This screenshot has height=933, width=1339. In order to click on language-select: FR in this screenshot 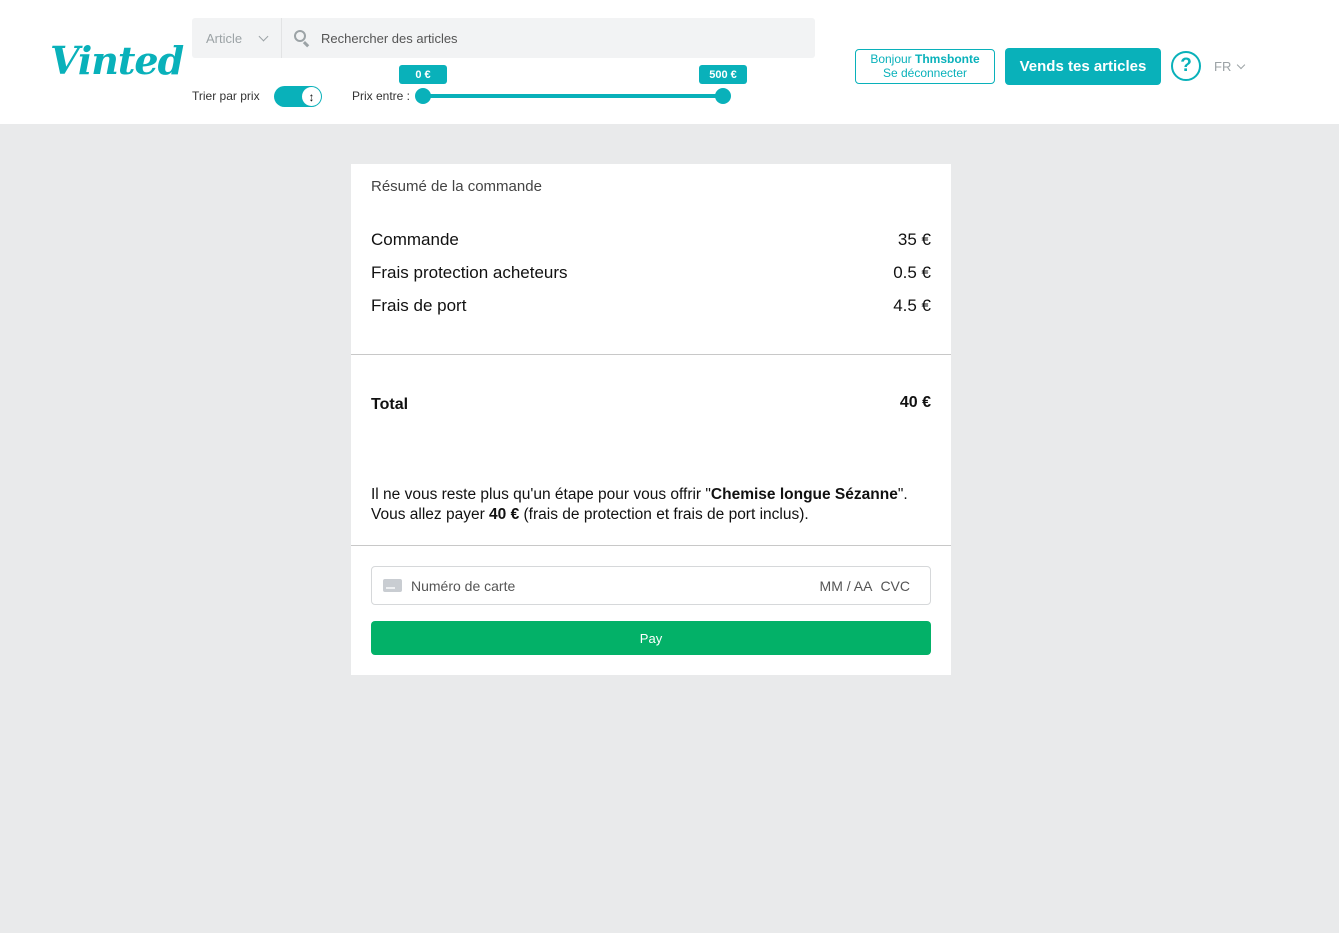, I will do `click(1230, 66)`.